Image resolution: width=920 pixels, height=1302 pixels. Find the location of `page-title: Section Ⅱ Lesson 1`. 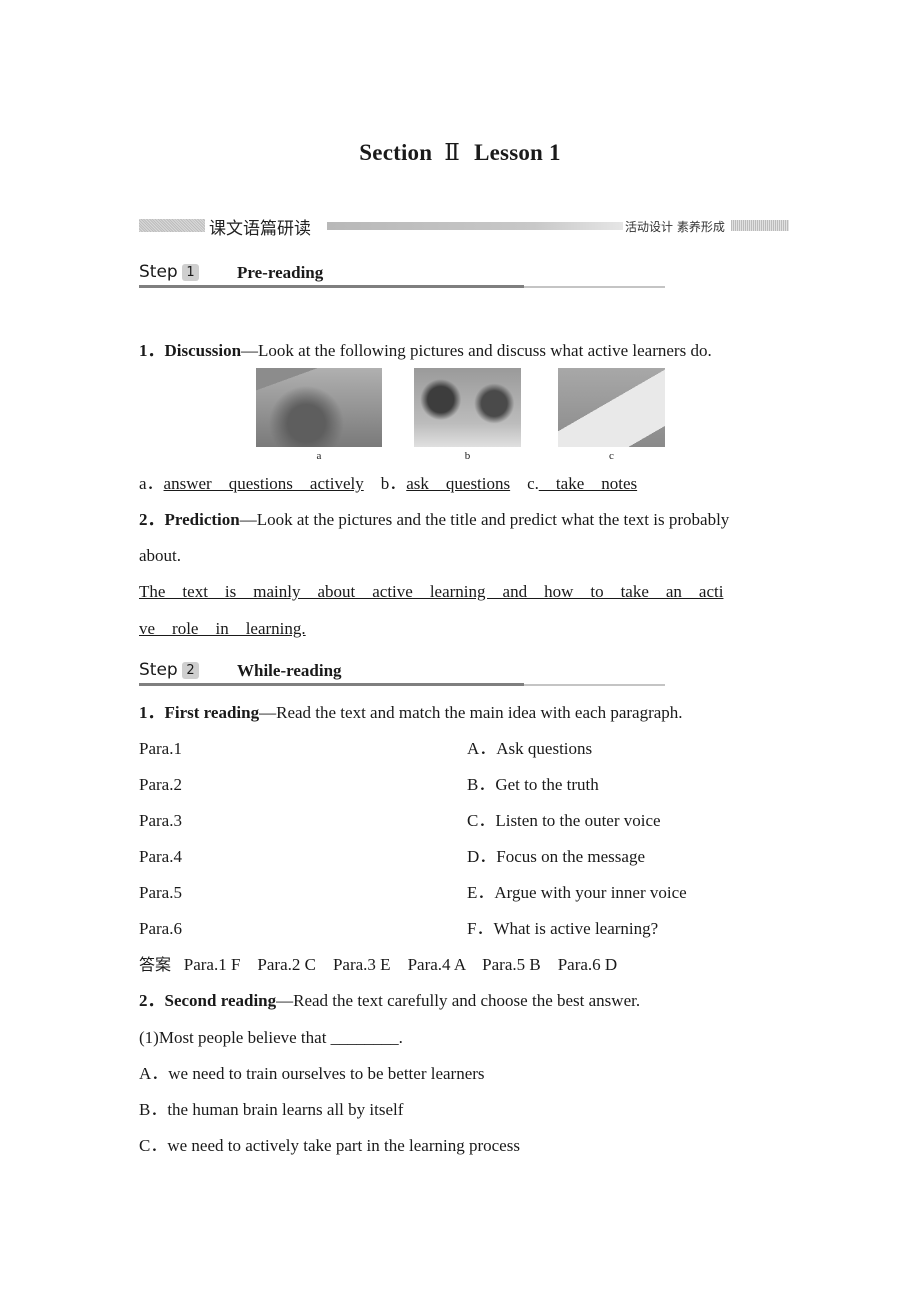

page-title: Section Ⅱ Lesson 1 is located at coordinates (460, 153).